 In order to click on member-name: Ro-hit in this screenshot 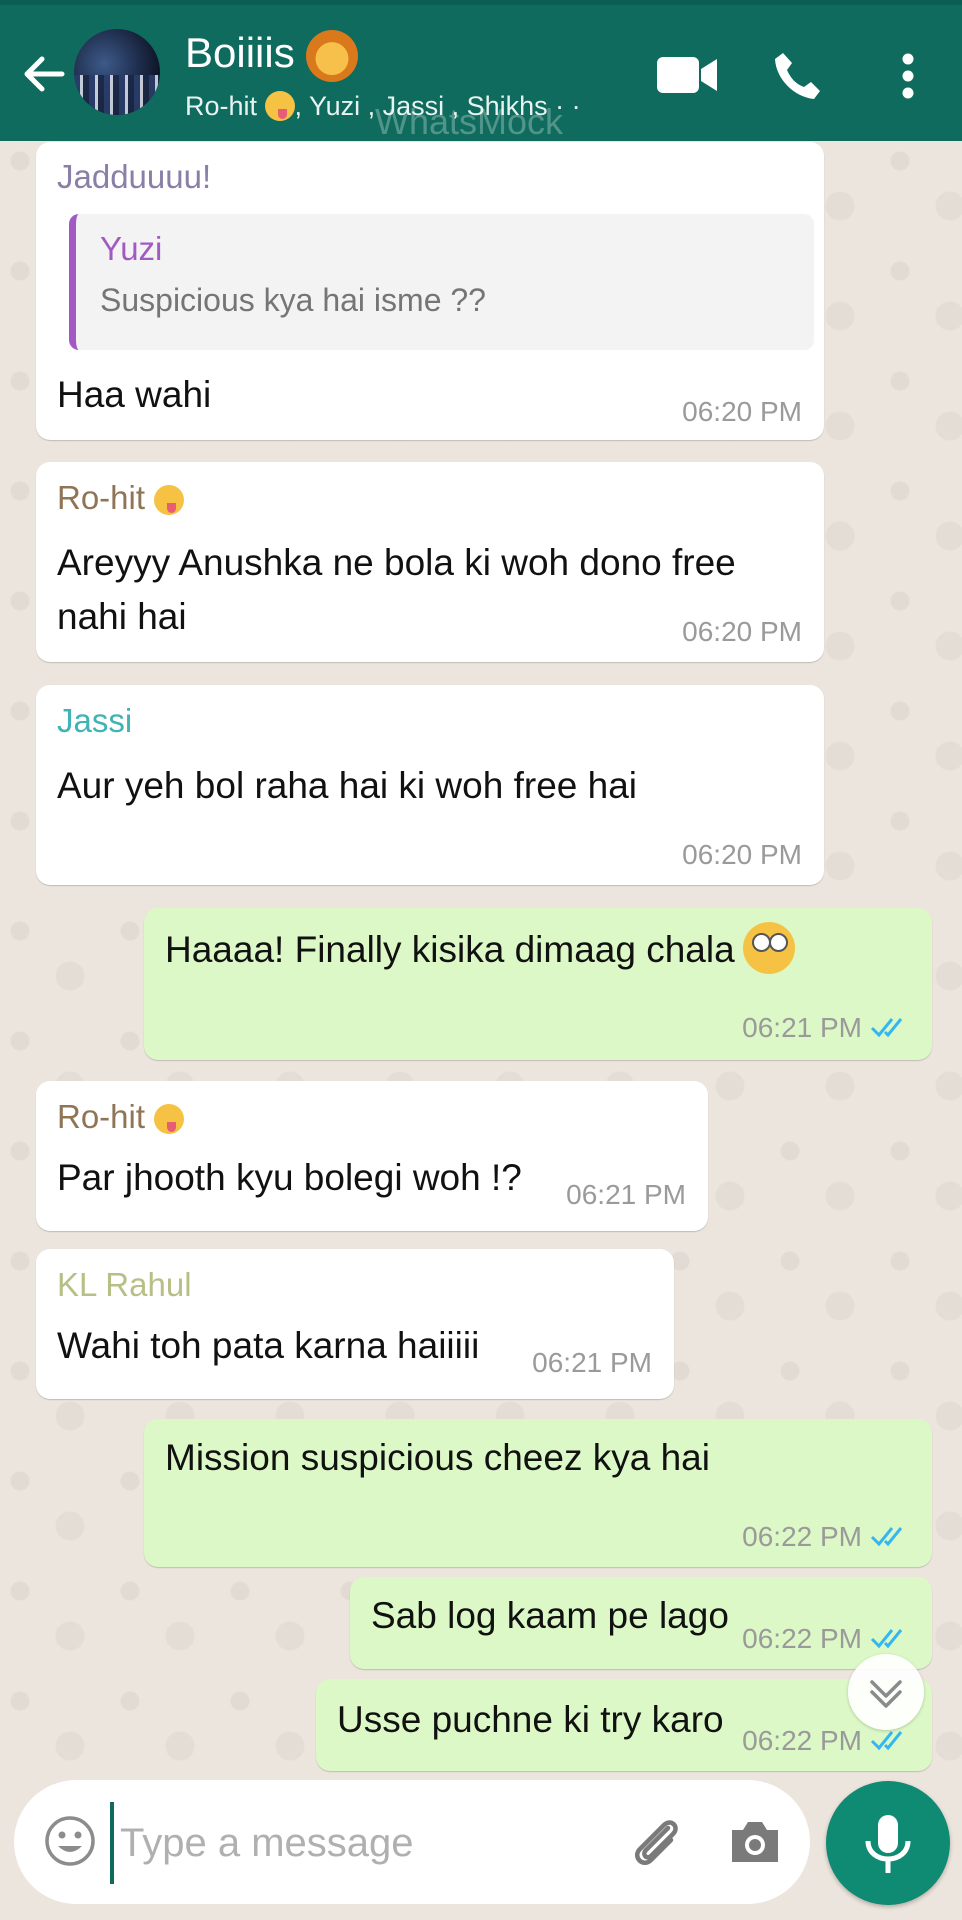, I will do `click(221, 106)`.